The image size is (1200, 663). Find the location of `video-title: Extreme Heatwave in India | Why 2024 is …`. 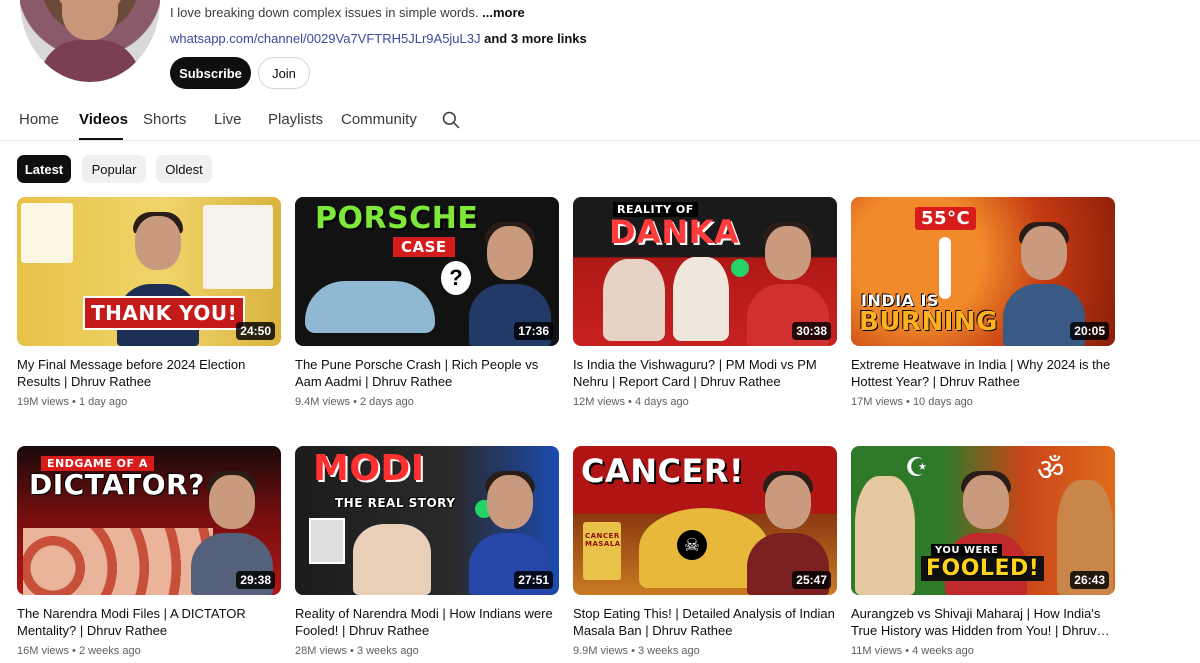

video-title: Extreme Heatwave in India | Why 2024 is … is located at coordinates (983, 373).